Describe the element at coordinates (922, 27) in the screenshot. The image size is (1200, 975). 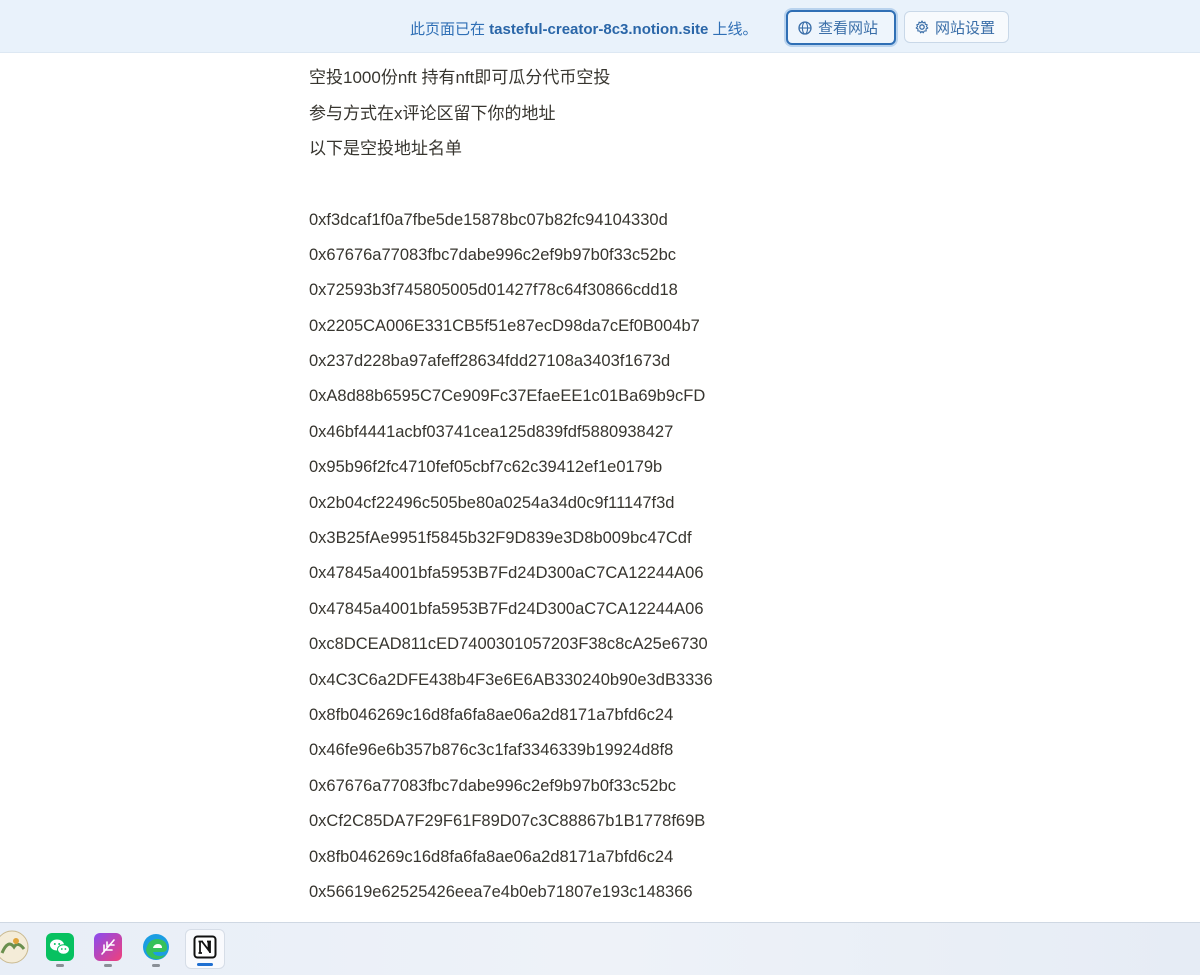
I see `gear-icon` at that location.